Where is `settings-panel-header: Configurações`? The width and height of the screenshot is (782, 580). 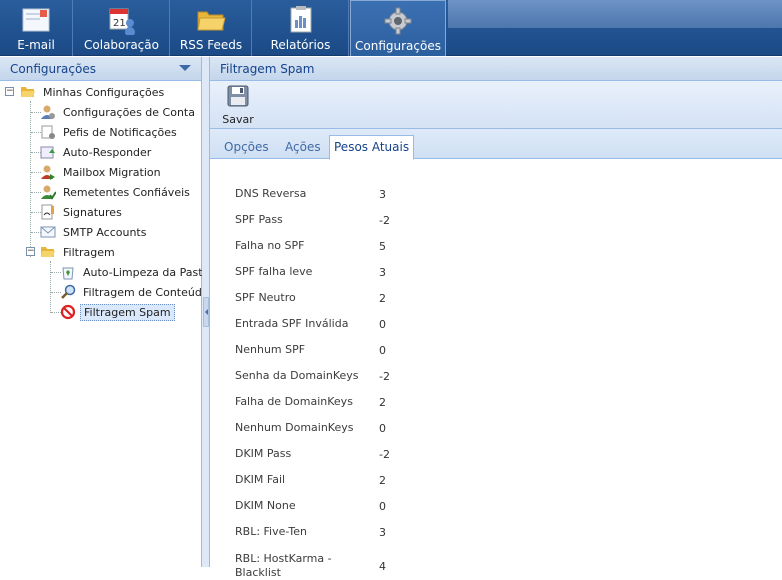
settings-panel-header: Configurações is located at coordinates (100, 69).